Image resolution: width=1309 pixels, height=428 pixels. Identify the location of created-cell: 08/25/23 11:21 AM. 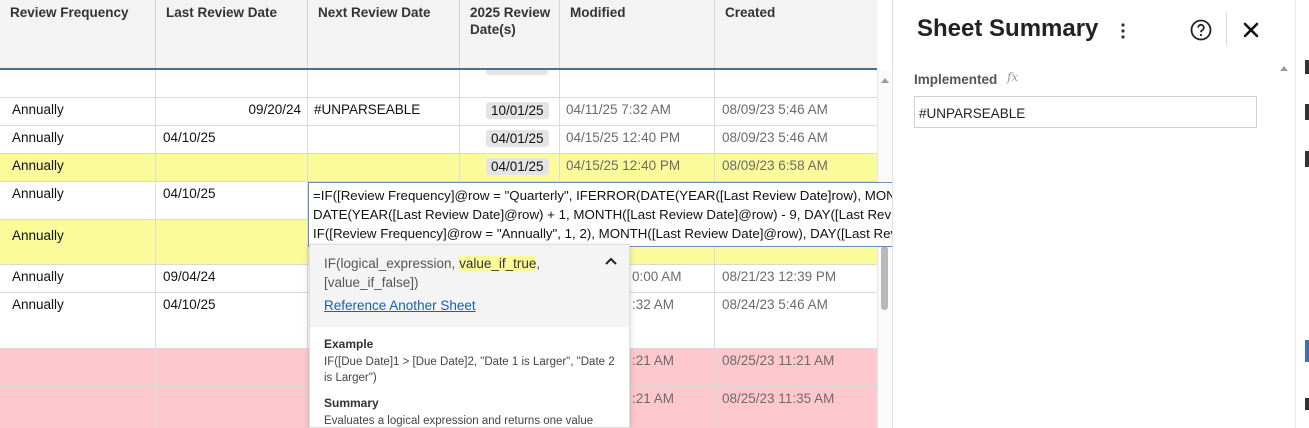
(796, 367).